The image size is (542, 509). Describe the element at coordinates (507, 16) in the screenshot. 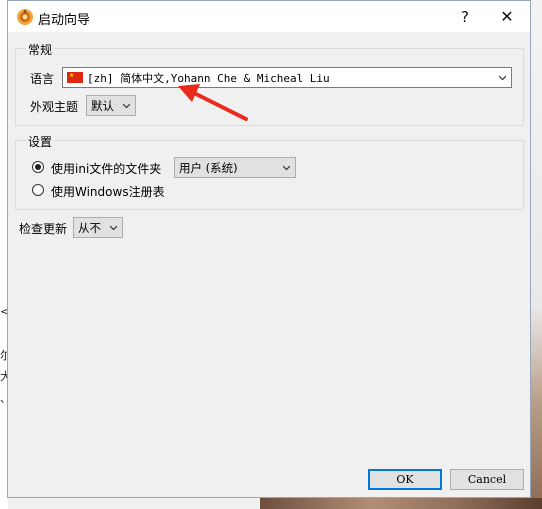

I see `close-button: ✕` at that location.